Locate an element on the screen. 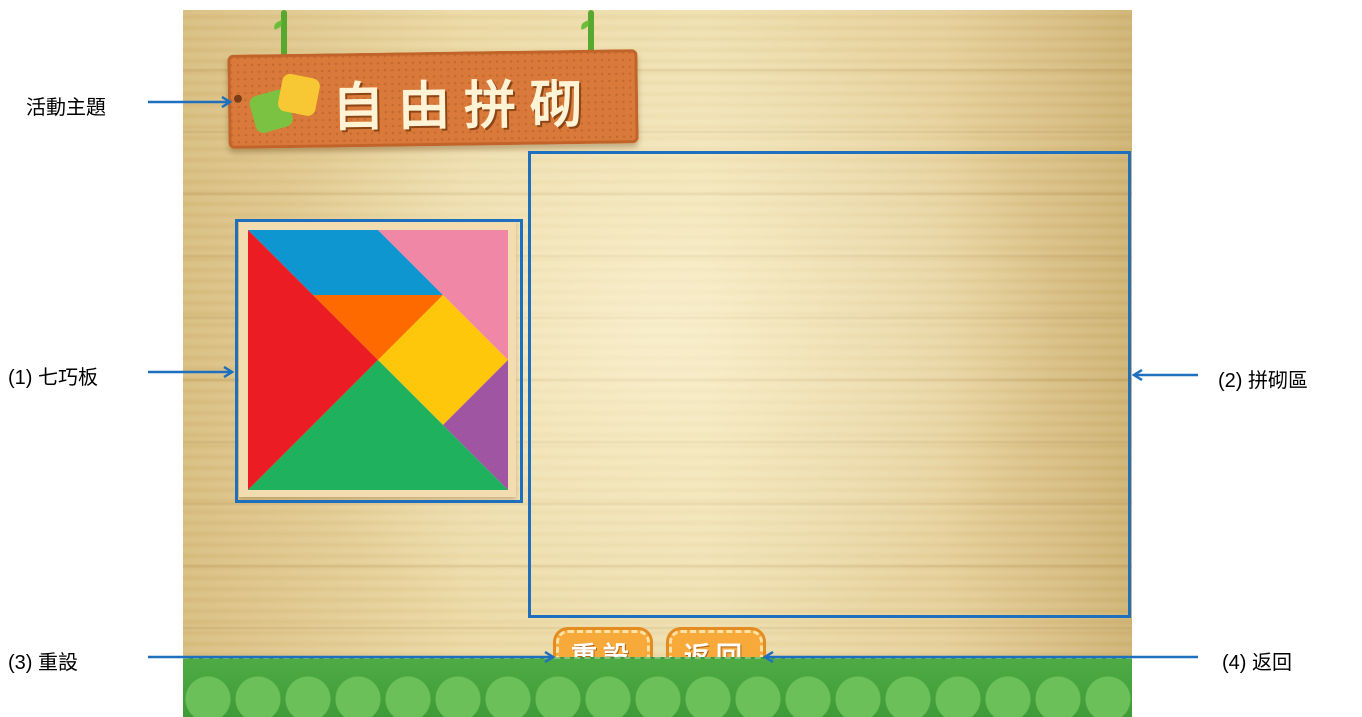 The height and width of the screenshot is (717, 1362). label-tangram: (1) 七巧板 is located at coordinates (53, 378).